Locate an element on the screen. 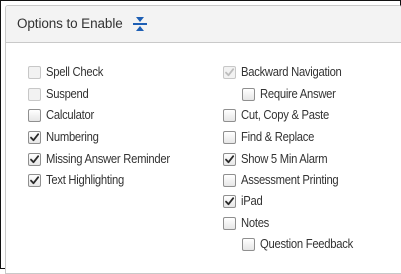 The image size is (401, 274). option-label: iPad is located at coordinates (252, 201).